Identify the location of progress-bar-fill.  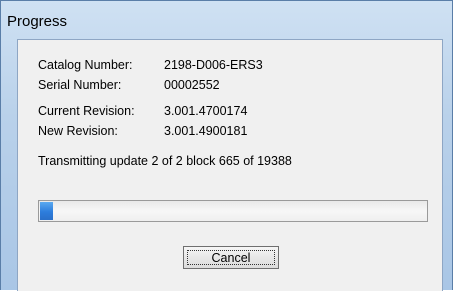
(46, 211).